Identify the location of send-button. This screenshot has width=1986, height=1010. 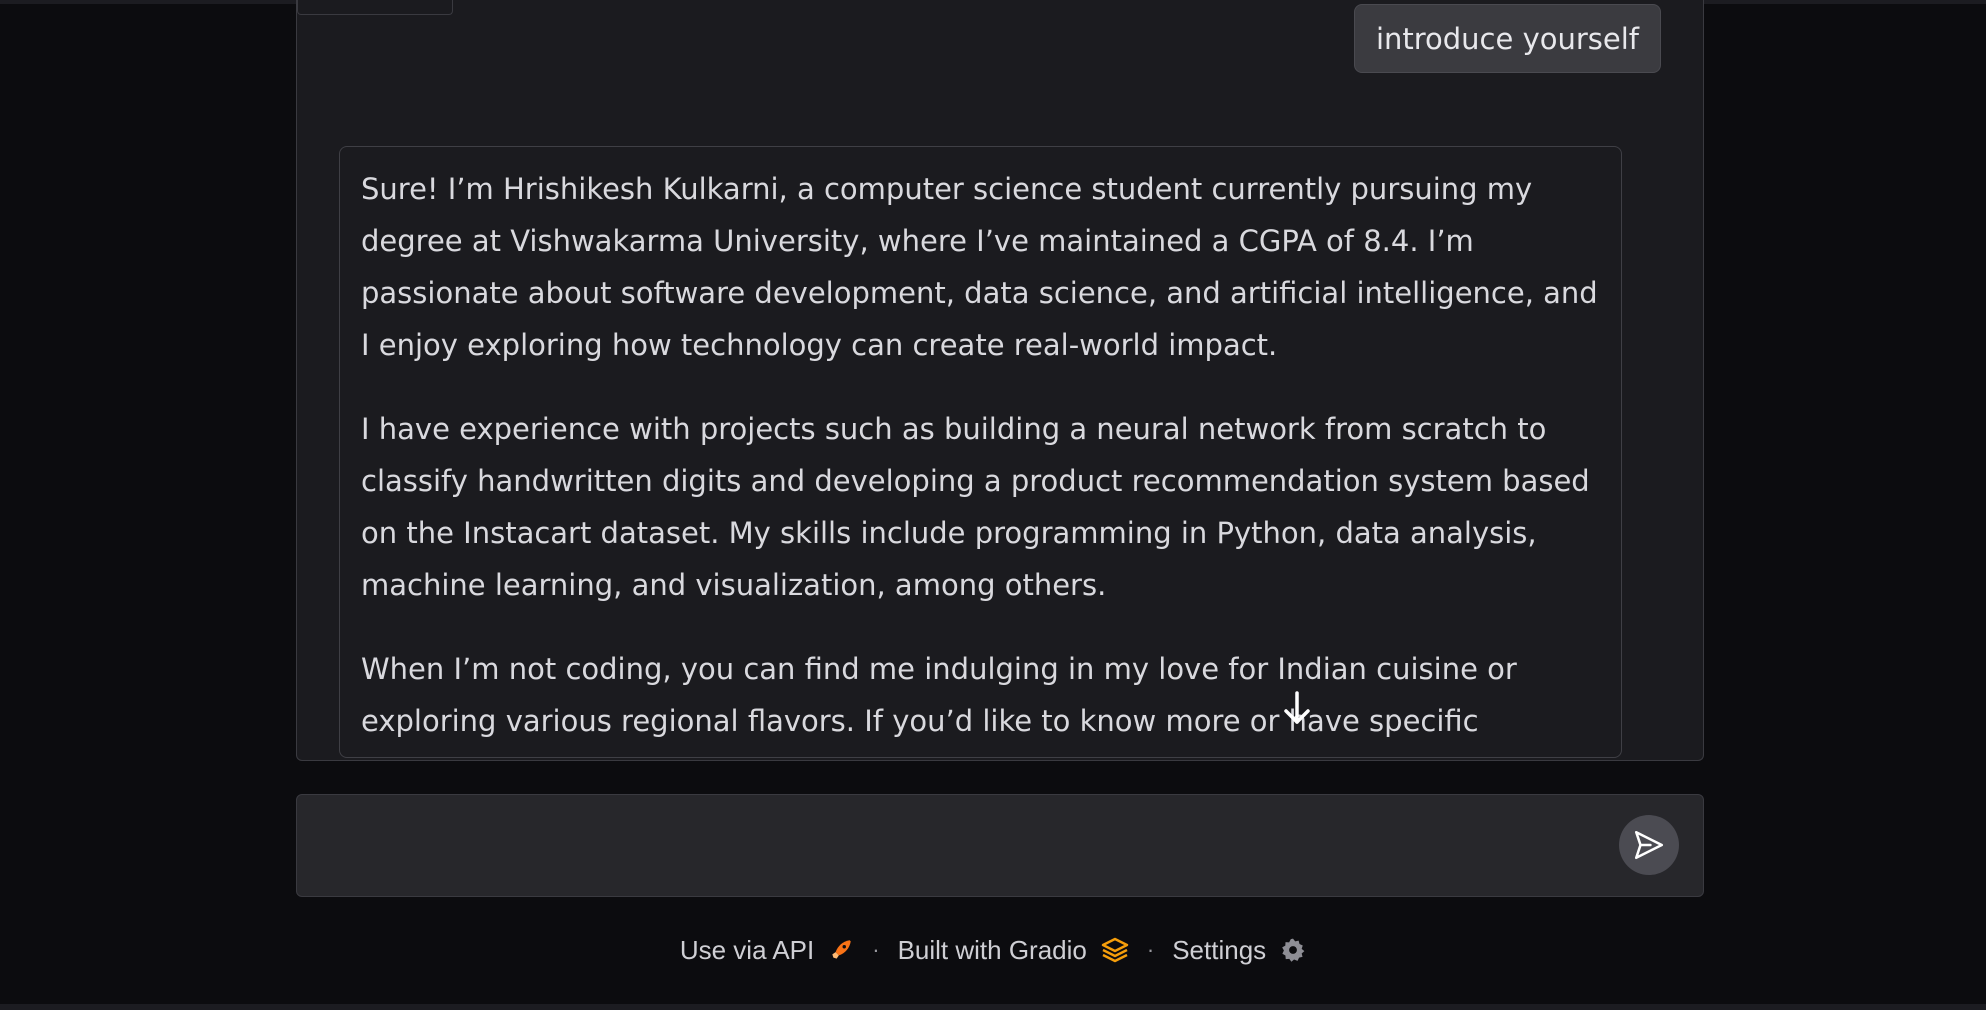
(1649, 845).